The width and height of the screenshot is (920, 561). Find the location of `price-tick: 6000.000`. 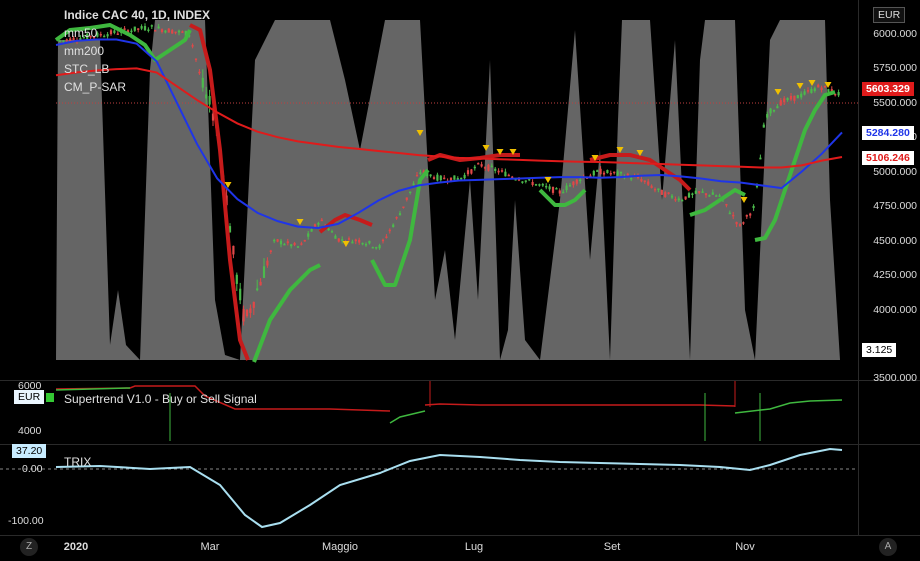

price-tick: 6000.000 is located at coordinates (895, 34).